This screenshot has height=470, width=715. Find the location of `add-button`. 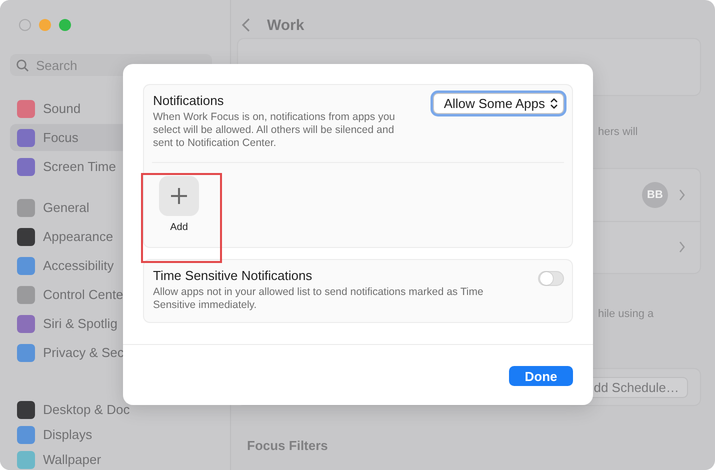

add-button is located at coordinates (179, 196).